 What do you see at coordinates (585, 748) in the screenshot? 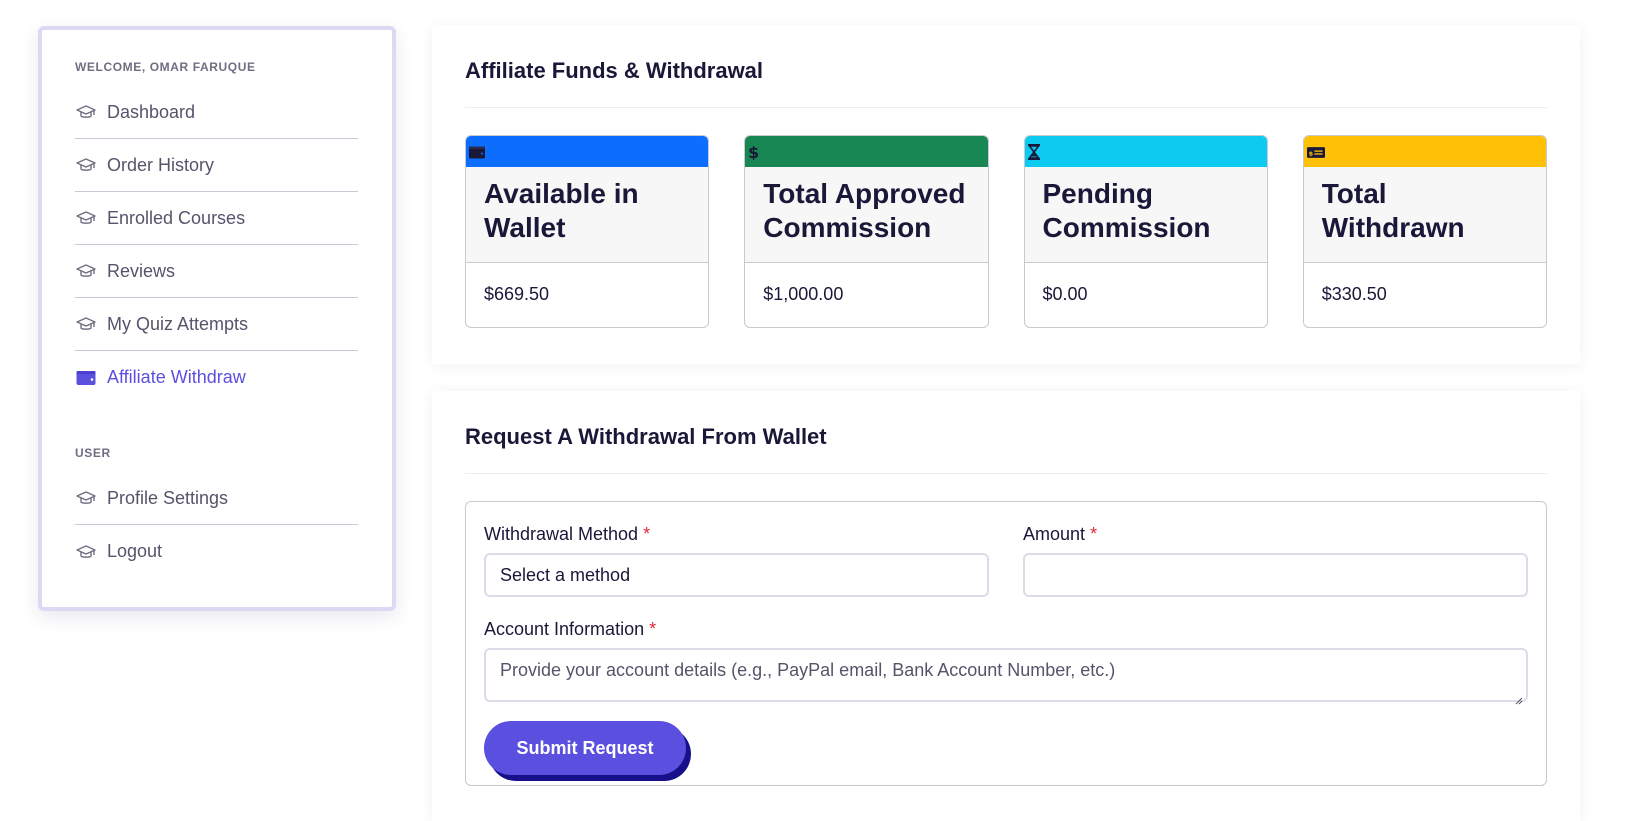
I see `submit-request-button: Submit Request` at bounding box center [585, 748].